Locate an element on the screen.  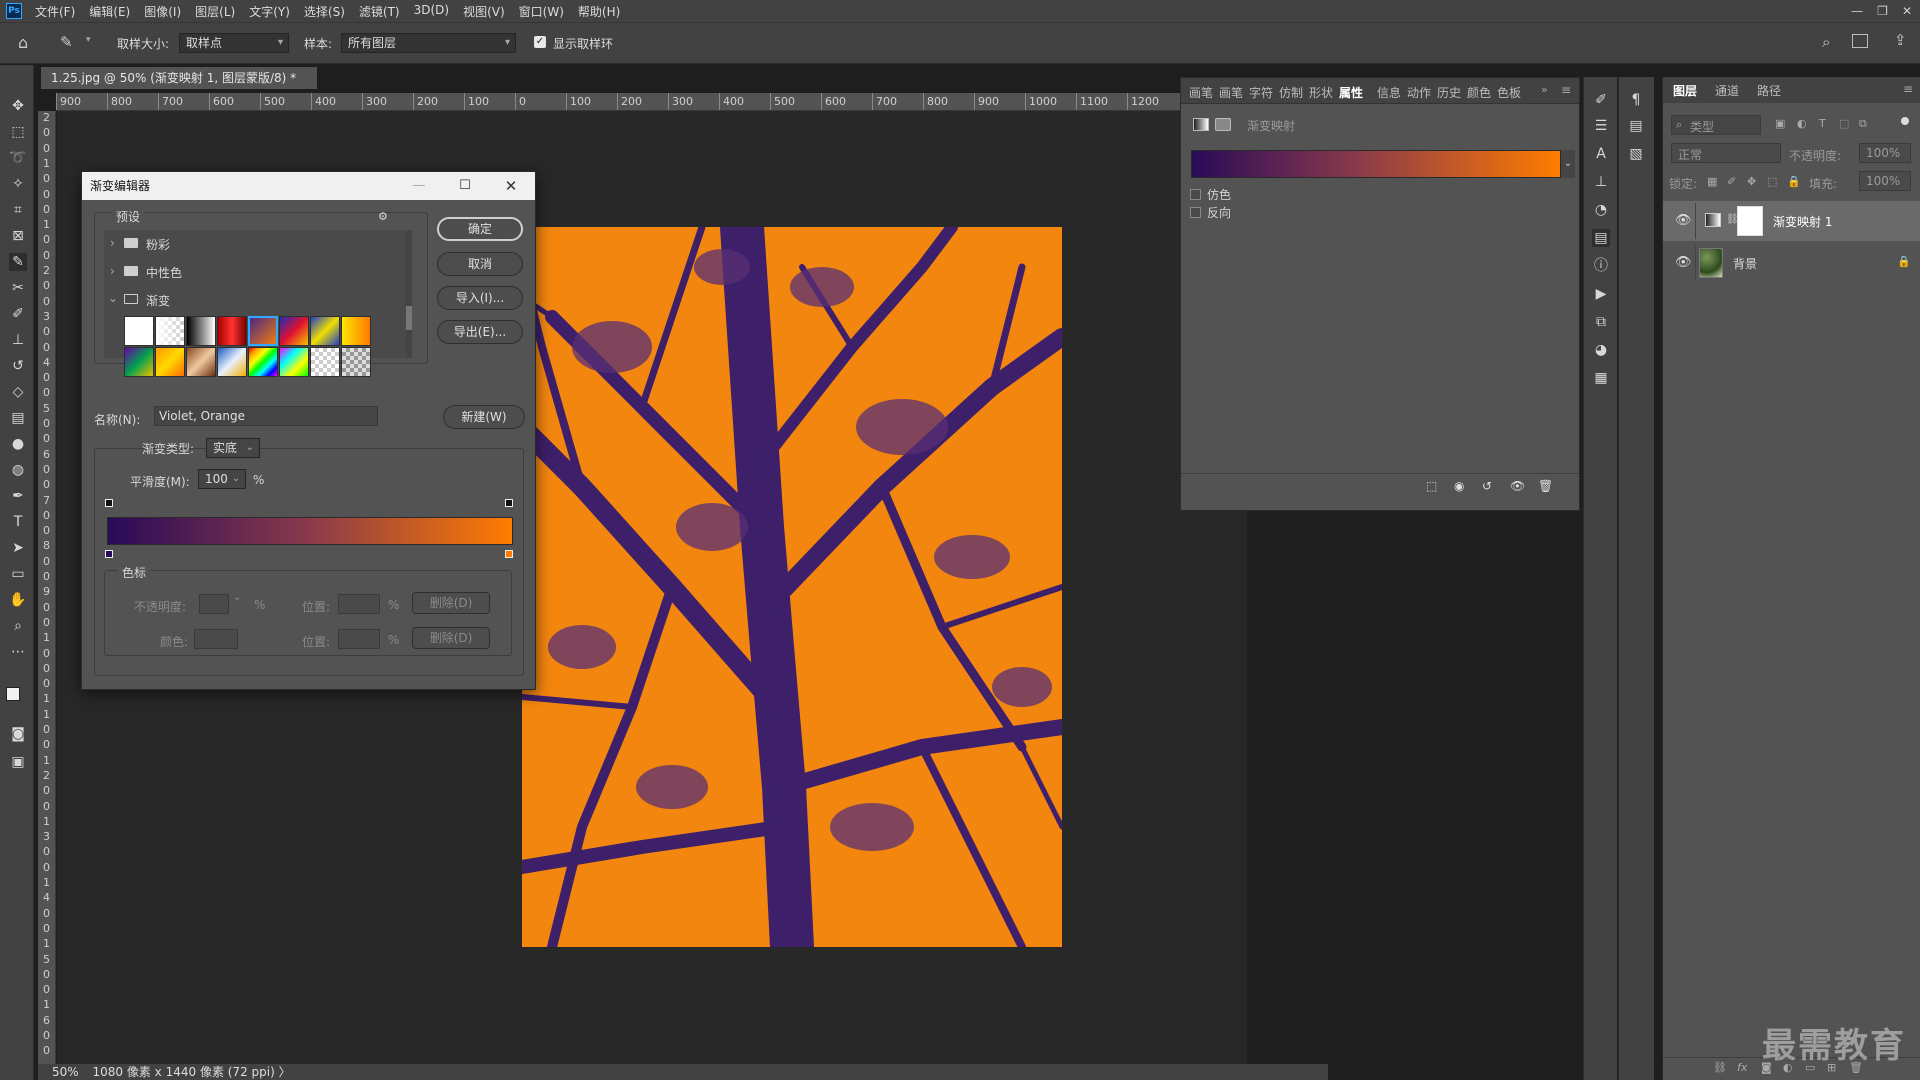
restore-icon: ❐ is located at coordinates (1882, 11).